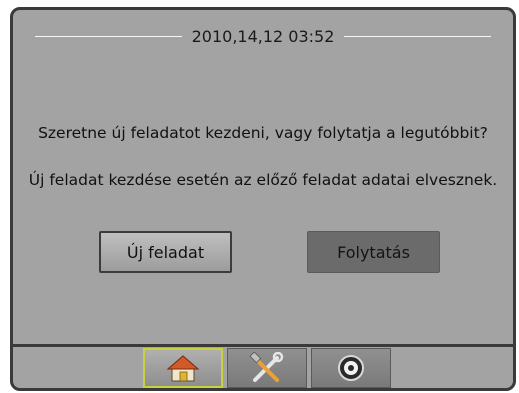 The height and width of the screenshot is (393, 519). I want to click on gauge-icon, so click(351, 368).